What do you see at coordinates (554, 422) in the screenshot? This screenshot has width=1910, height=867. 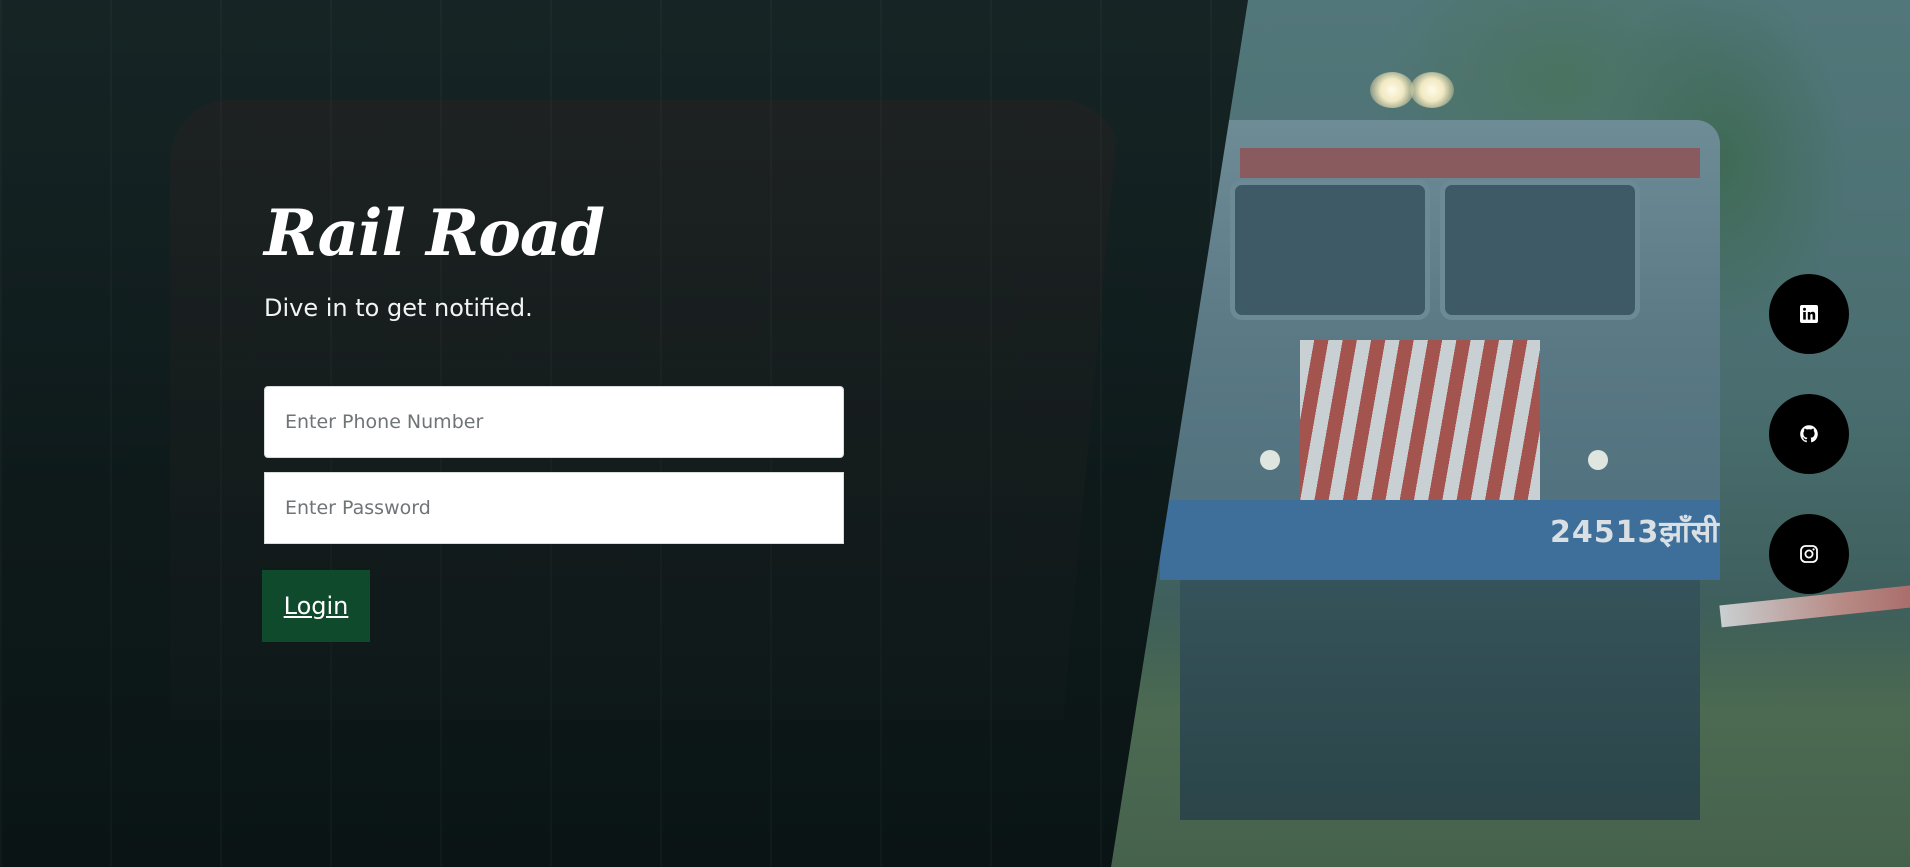 I see `phone-number-input` at bounding box center [554, 422].